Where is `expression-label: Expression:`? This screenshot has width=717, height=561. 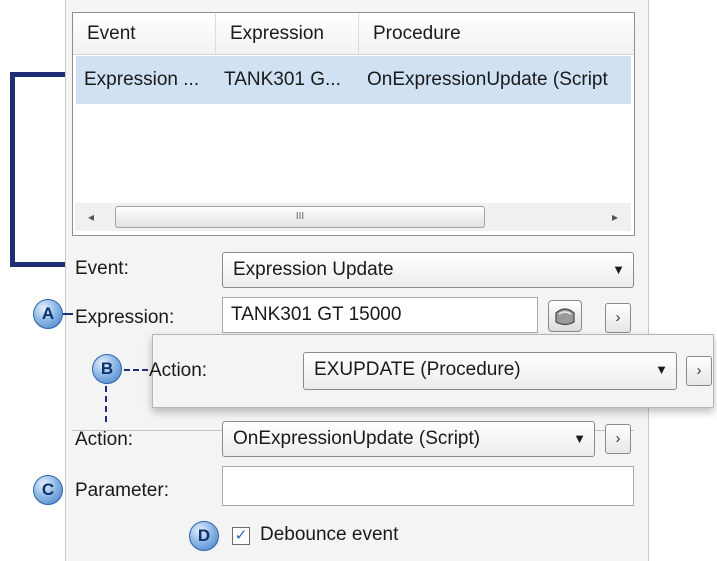 expression-label: Expression: is located at coordinates (125, 317).